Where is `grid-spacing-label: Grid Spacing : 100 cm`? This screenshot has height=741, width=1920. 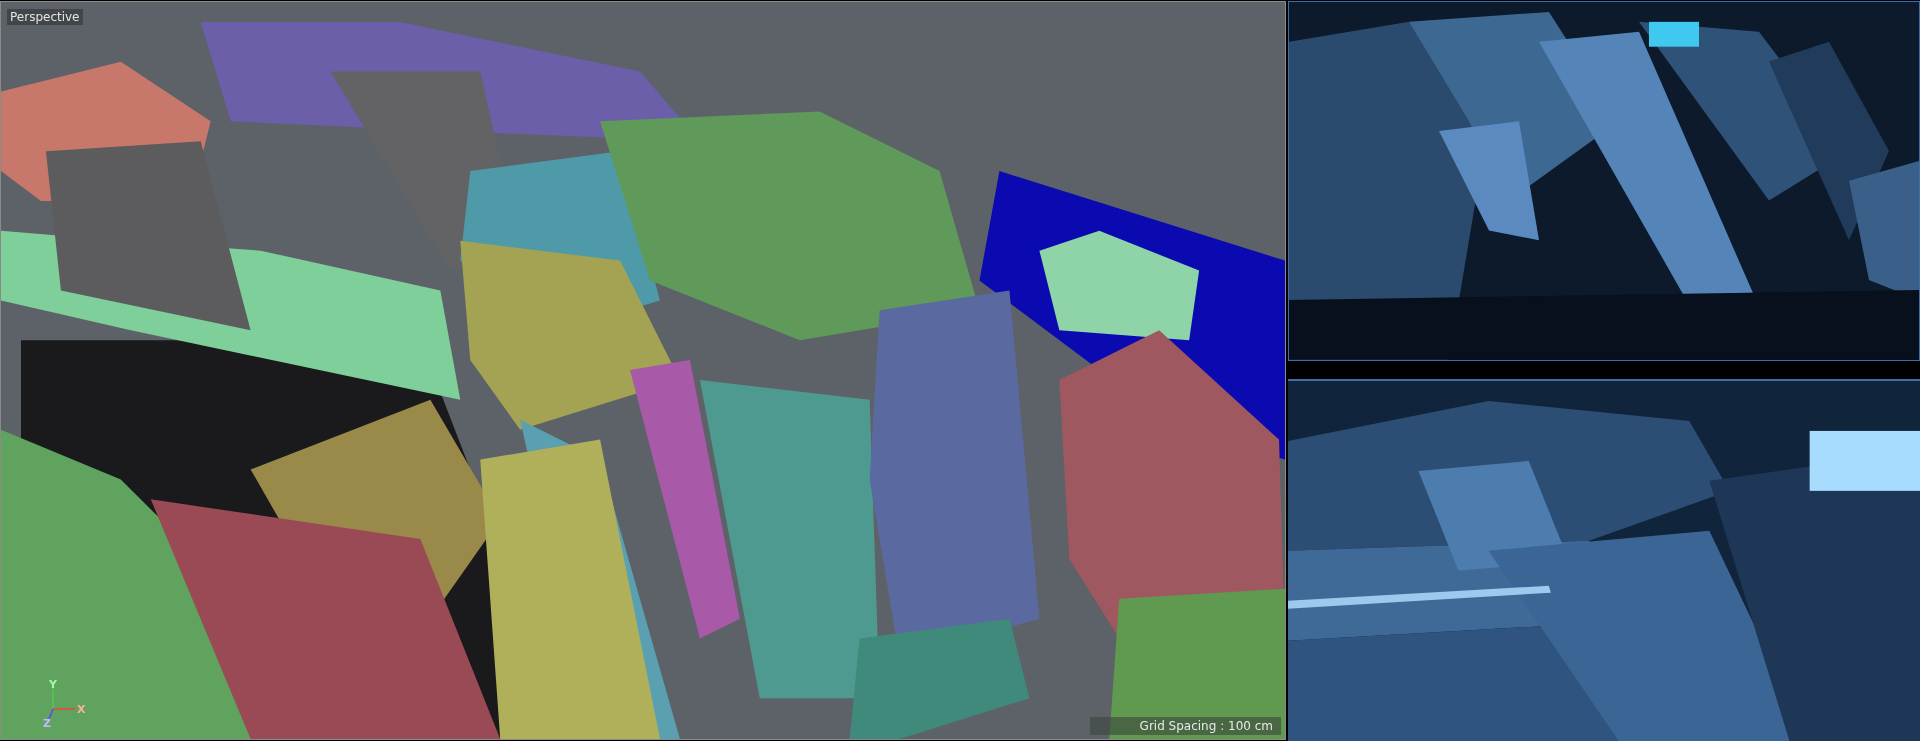 grid-spacing-label: Grid Spacing : 100 cm is located at coordinates (1185, 726).